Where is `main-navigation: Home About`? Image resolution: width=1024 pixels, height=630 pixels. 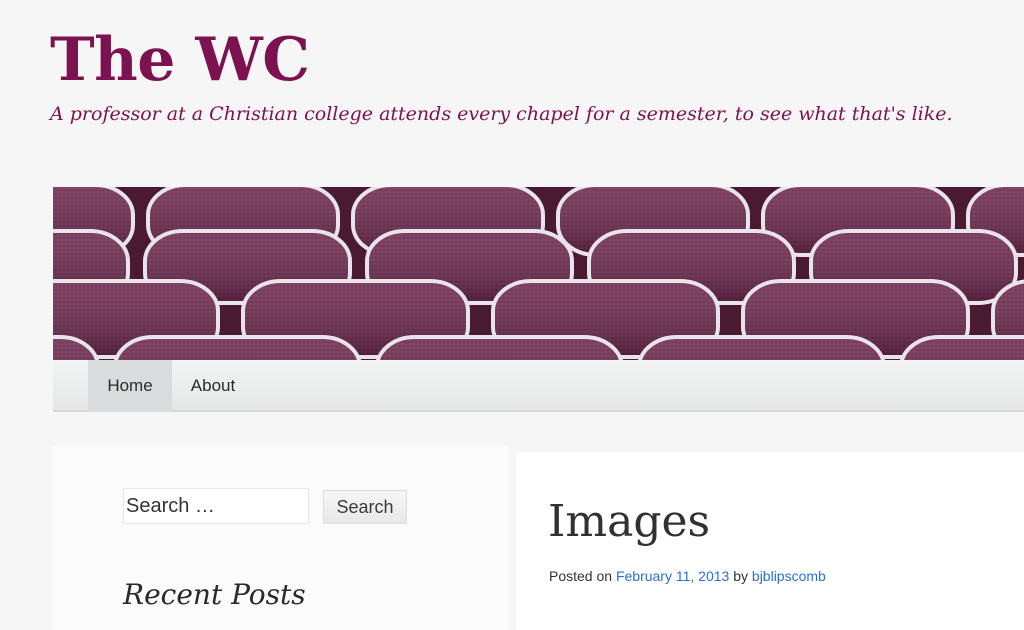 main-navigation: Home About is located at coordinates (538, 386).